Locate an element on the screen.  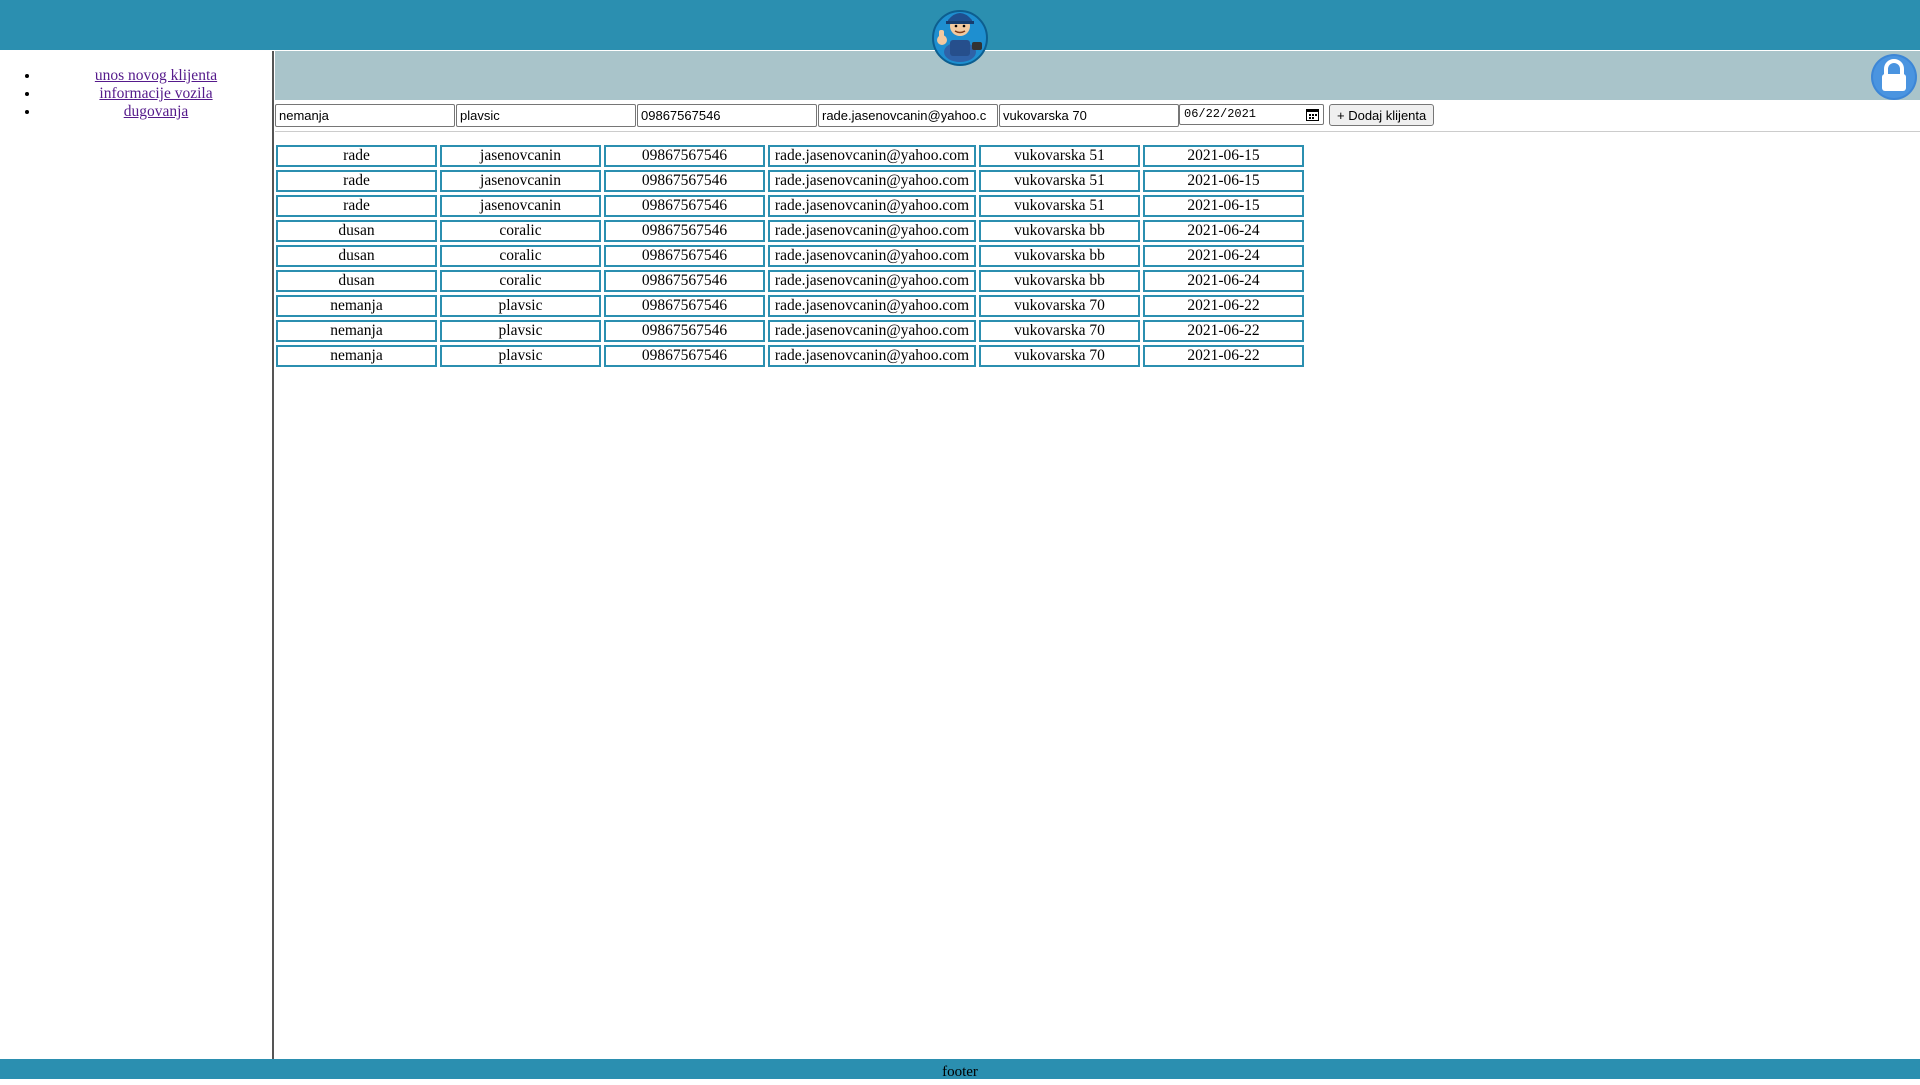
lock-icon is located at coordinates (1894, 77).